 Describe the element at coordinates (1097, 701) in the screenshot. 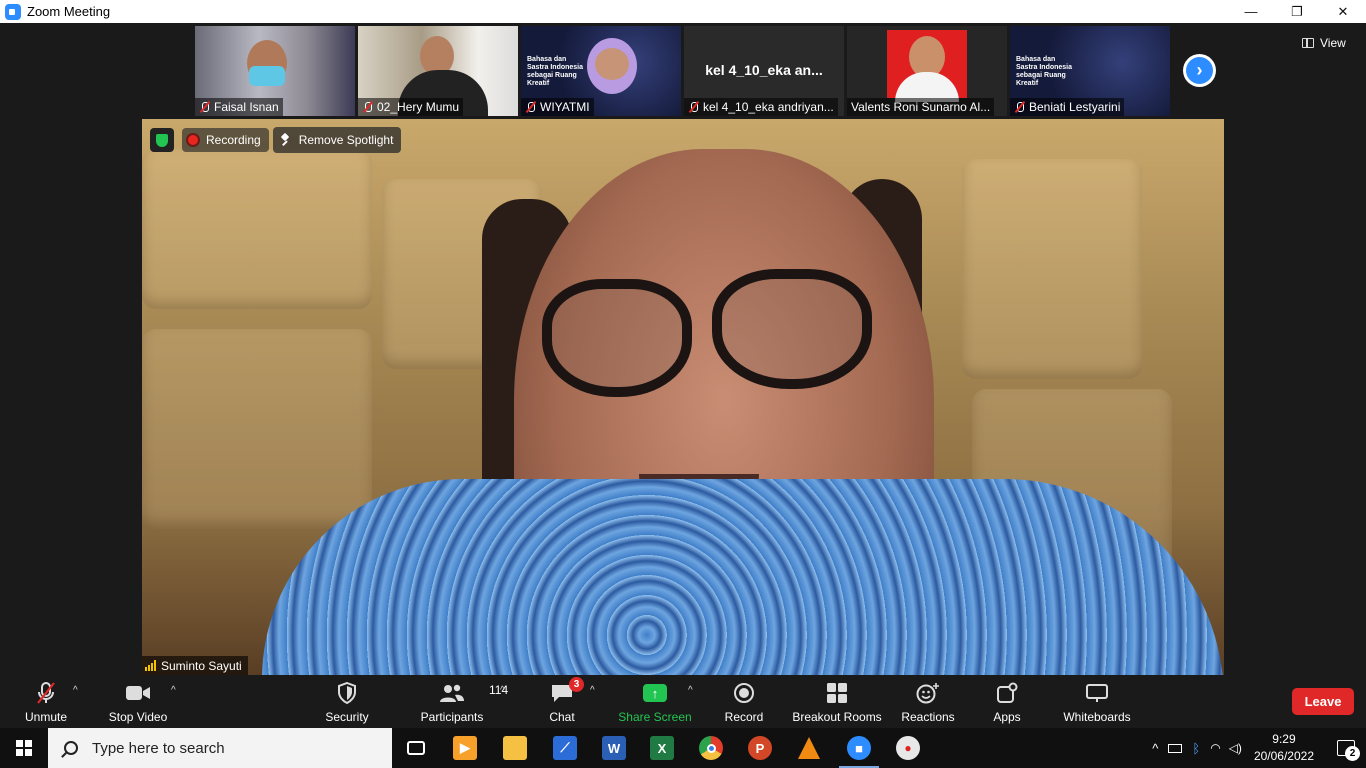

I see `whiteboards-button: Whiteboards` at that location.